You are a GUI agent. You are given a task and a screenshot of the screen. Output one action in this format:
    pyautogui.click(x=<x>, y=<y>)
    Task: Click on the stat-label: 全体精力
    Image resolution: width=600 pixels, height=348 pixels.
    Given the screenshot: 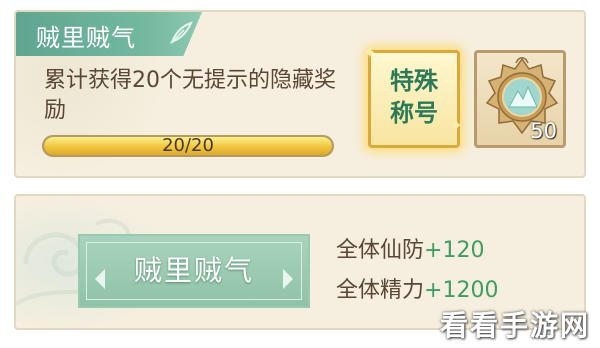 What is the action you would take?
    pyautogui.click(x=380, y=290)
    